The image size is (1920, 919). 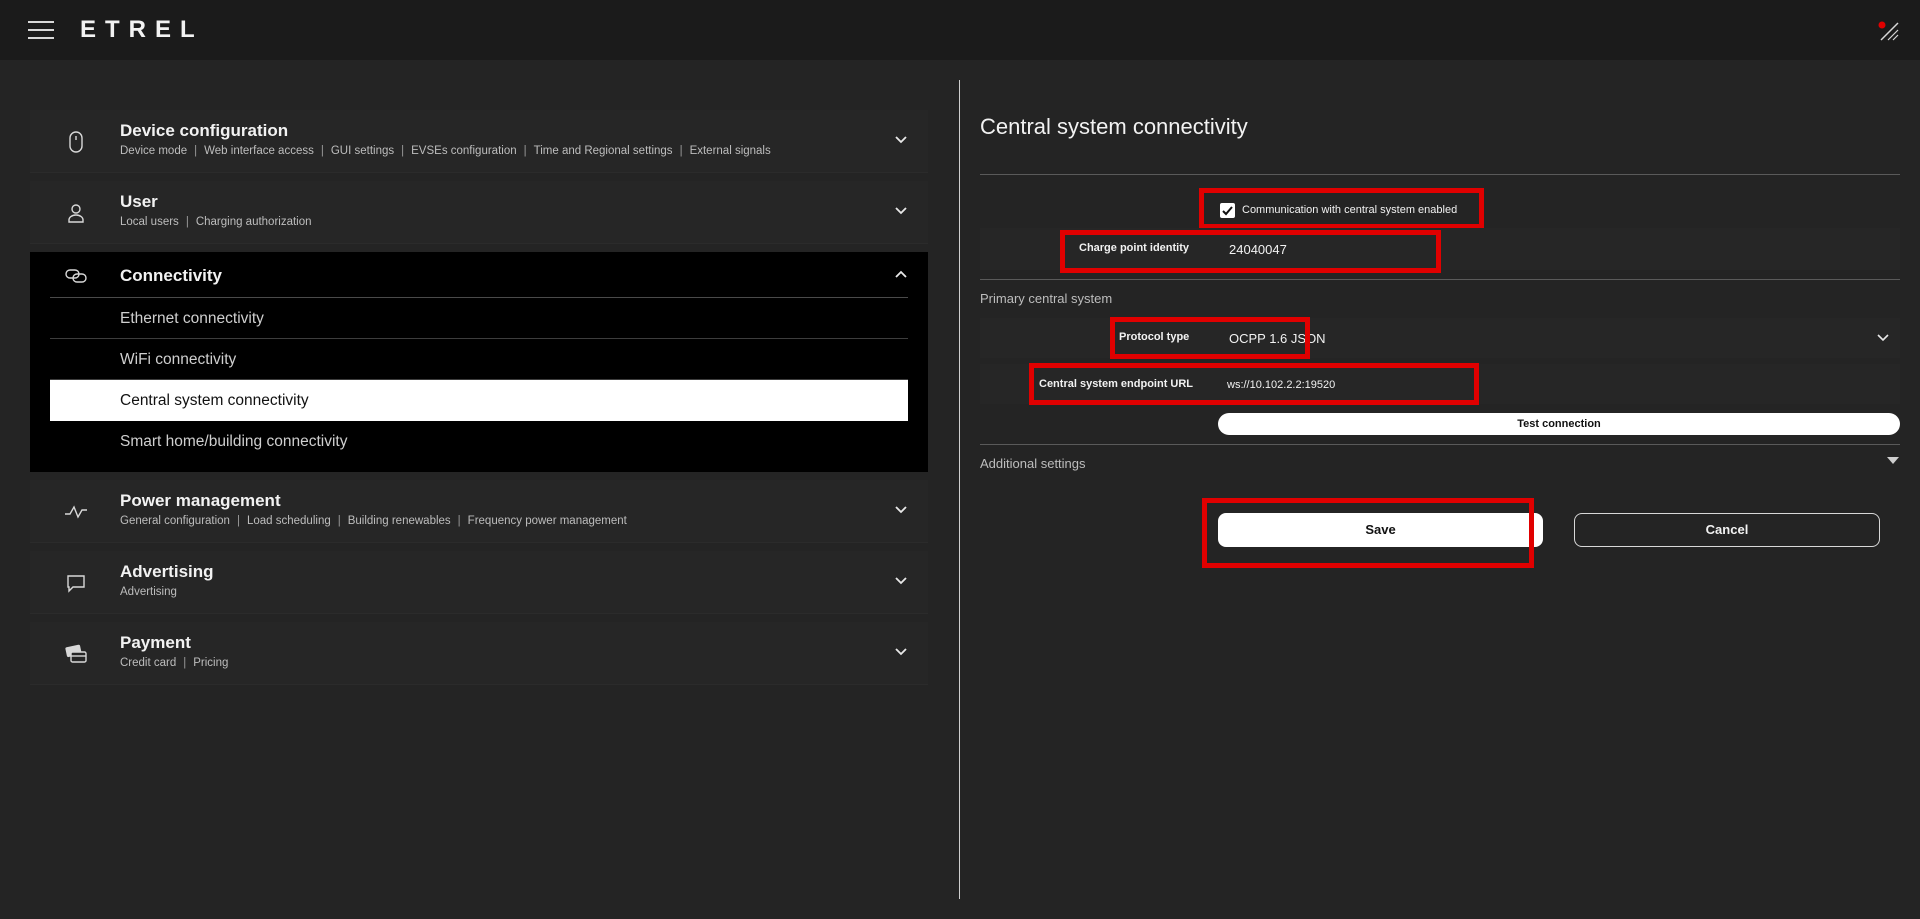 What do you see at coordinates (149, 222) in the screenshot?
I see `subitem-local-users: Local users` at bounding box center [149, 222].